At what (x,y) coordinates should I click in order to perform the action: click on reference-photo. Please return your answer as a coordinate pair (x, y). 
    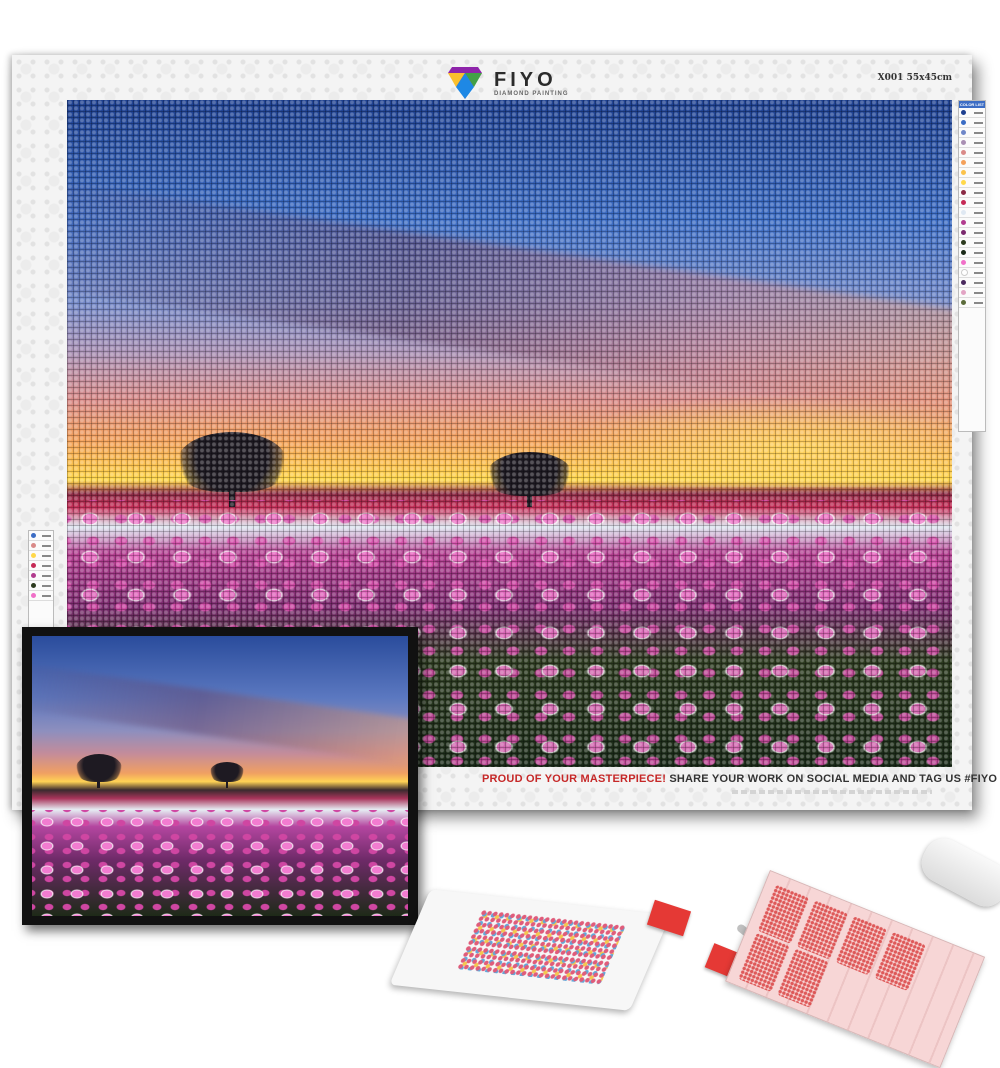
    Looking at the image, I should click on (220, 776).